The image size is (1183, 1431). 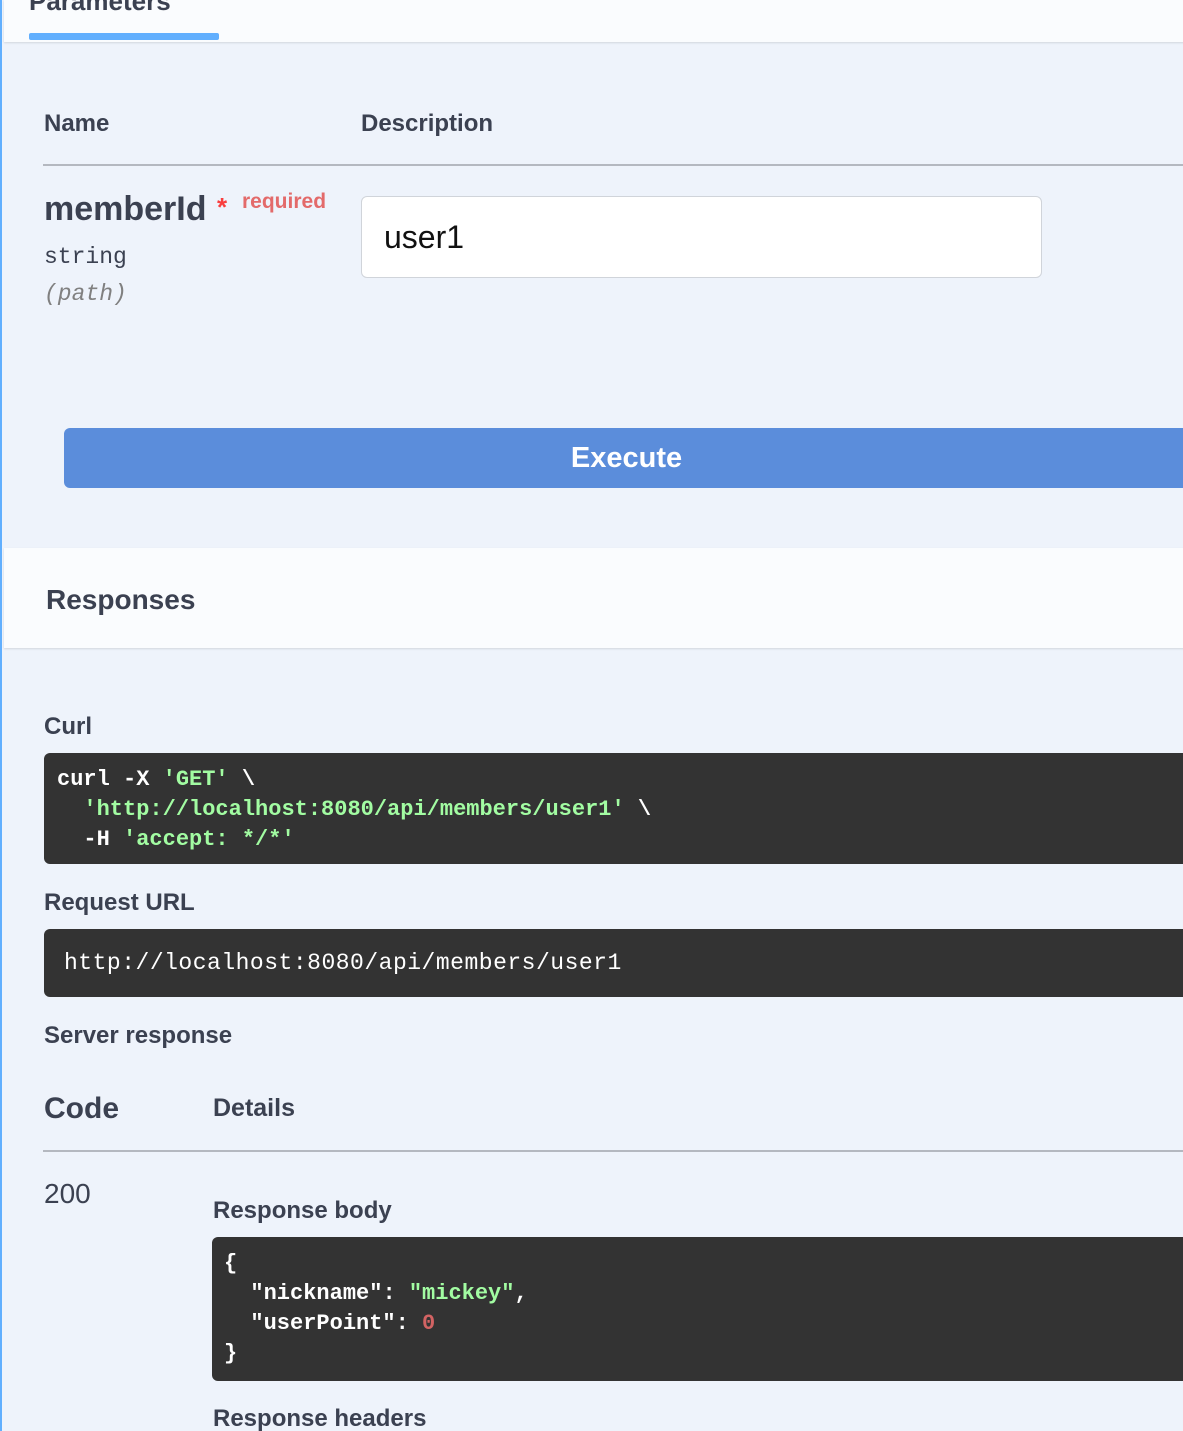 I want to click on request-url-block: http://localhost:8080/api/members/user1, so click(x=613, y=963).